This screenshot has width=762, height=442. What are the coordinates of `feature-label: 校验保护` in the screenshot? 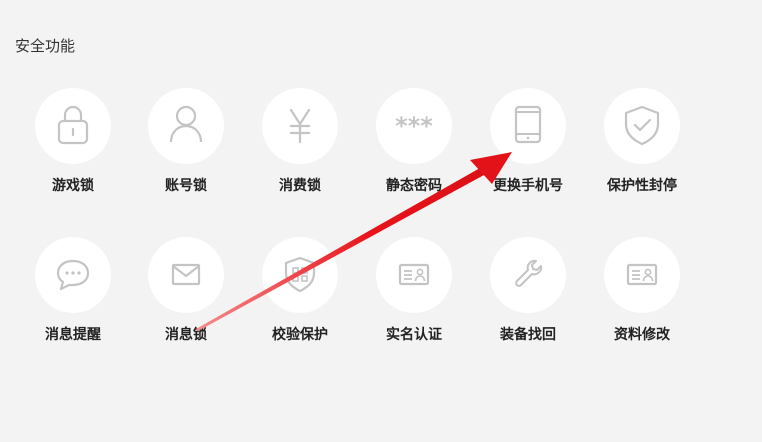 It's located at (300, 335).